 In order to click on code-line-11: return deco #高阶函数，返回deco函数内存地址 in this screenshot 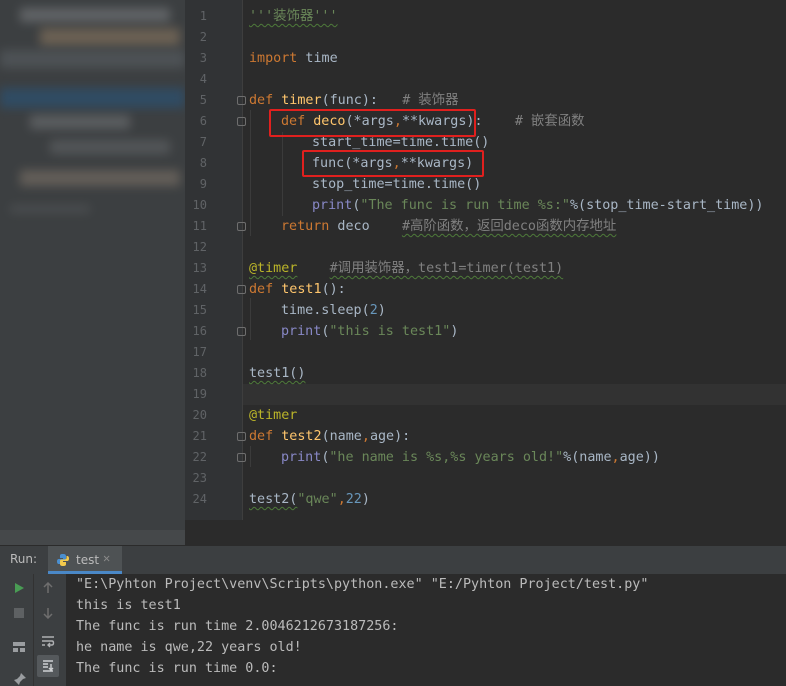, I will do `click(449, 226)`.